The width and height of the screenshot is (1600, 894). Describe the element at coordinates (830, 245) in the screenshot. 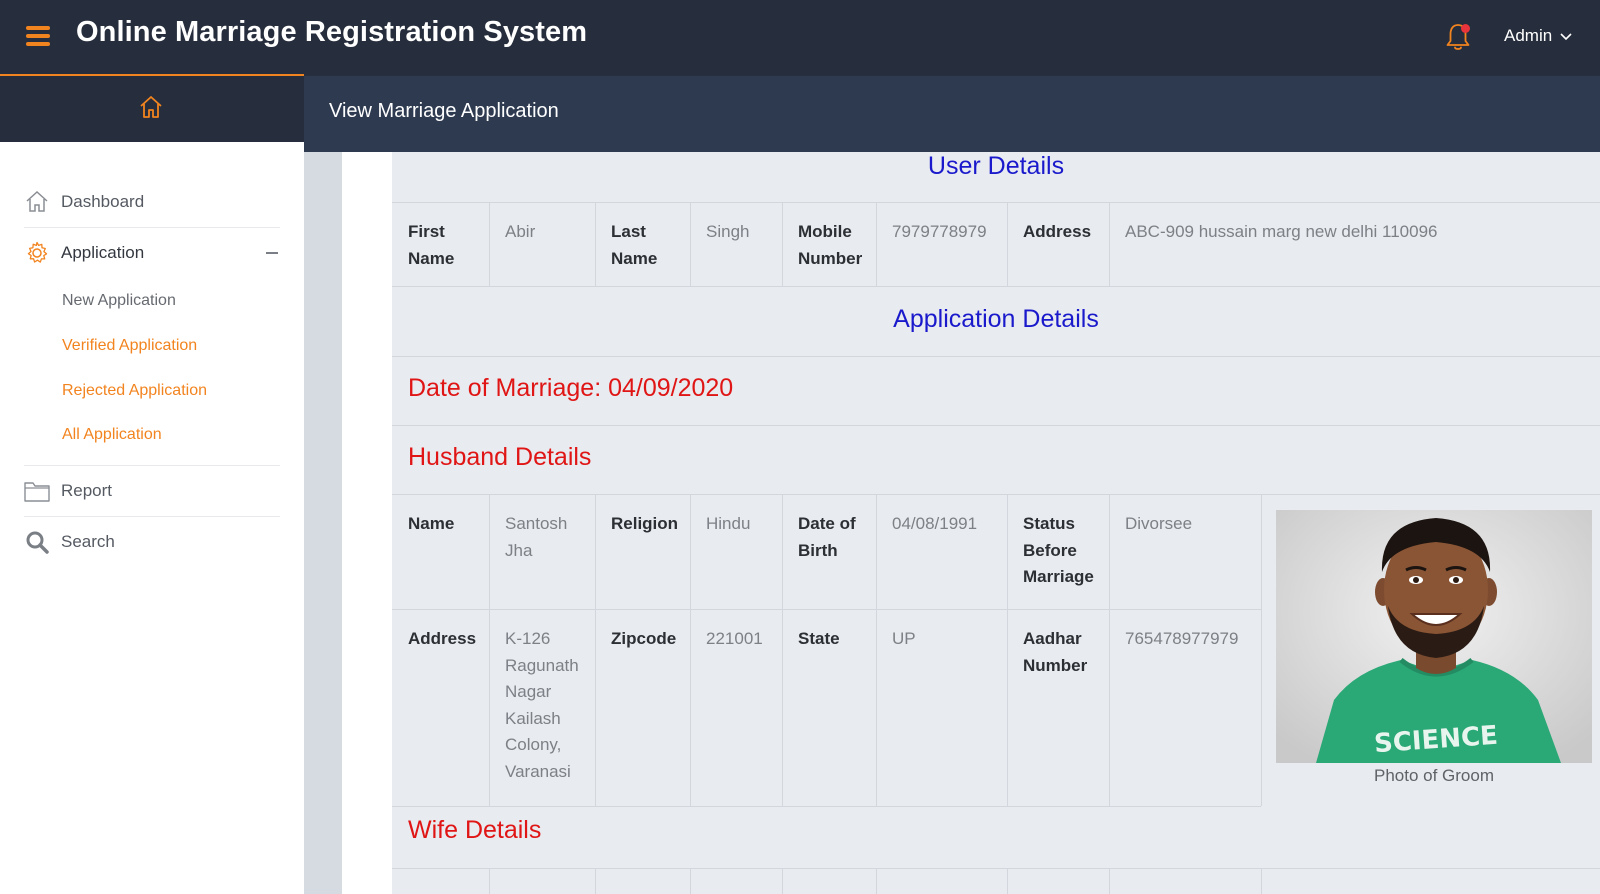

I see `mobile-number-label: Mobile Number` at that location.